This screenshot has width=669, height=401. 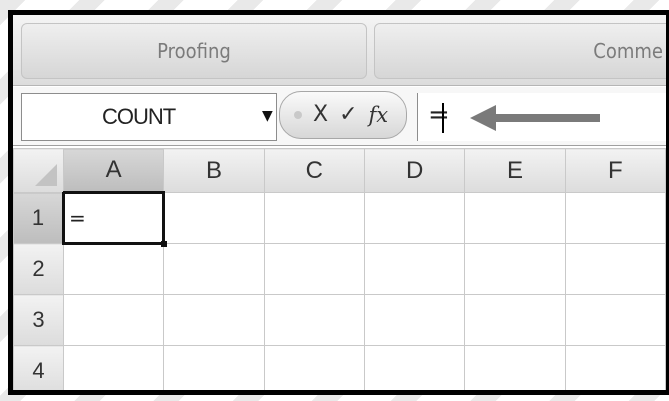 I want to click on formula-input: =, so click(x=541, y=117).